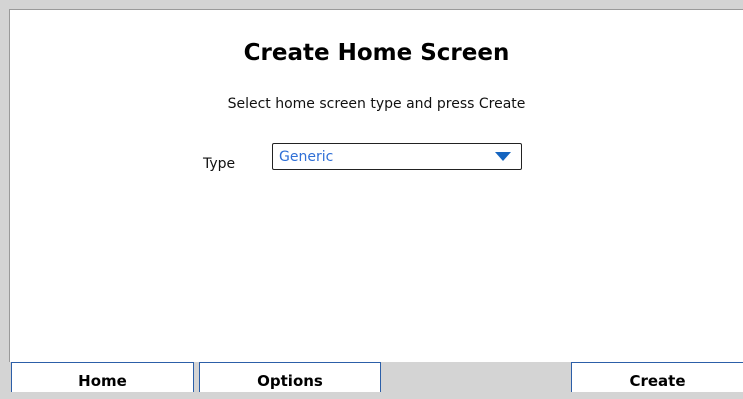  What do you see at coordinates (219, 164) in the screenshot?
I see `type-label: Type` at bounding box center [219, 164].